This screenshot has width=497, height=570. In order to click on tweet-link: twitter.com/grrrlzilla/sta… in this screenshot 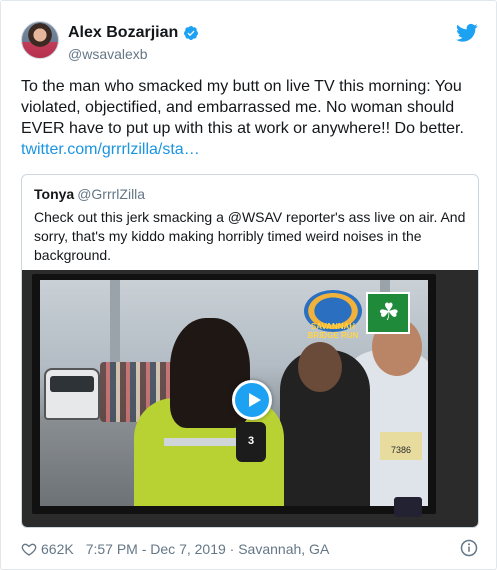, I will do `click(110, 149)`.